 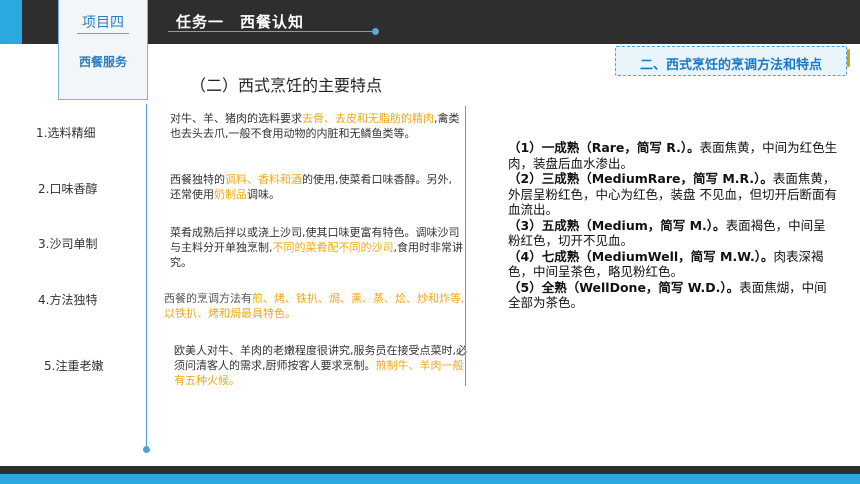 I want to click on body-text: 西餐的烹调方法有, so click(x=208, y=298).